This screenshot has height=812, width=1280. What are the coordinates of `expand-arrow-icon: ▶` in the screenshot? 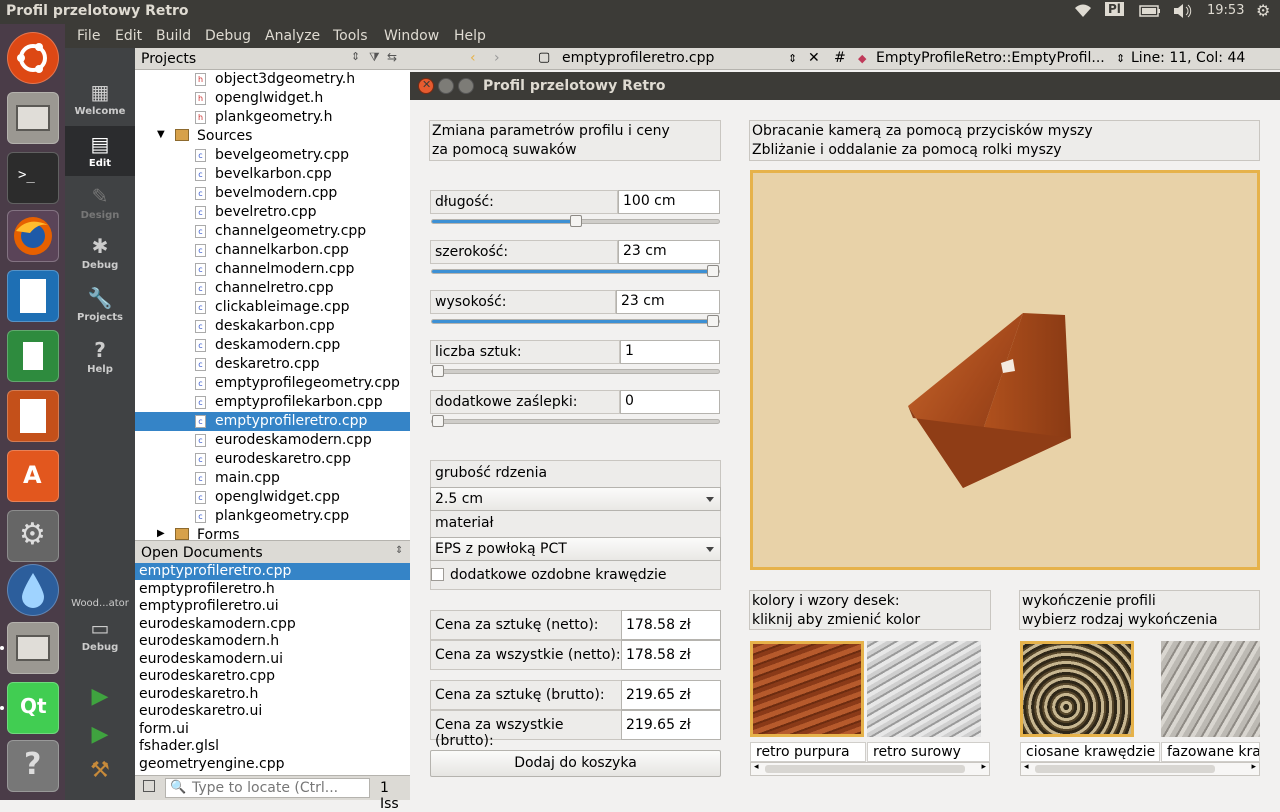 It's located at (161, 533).